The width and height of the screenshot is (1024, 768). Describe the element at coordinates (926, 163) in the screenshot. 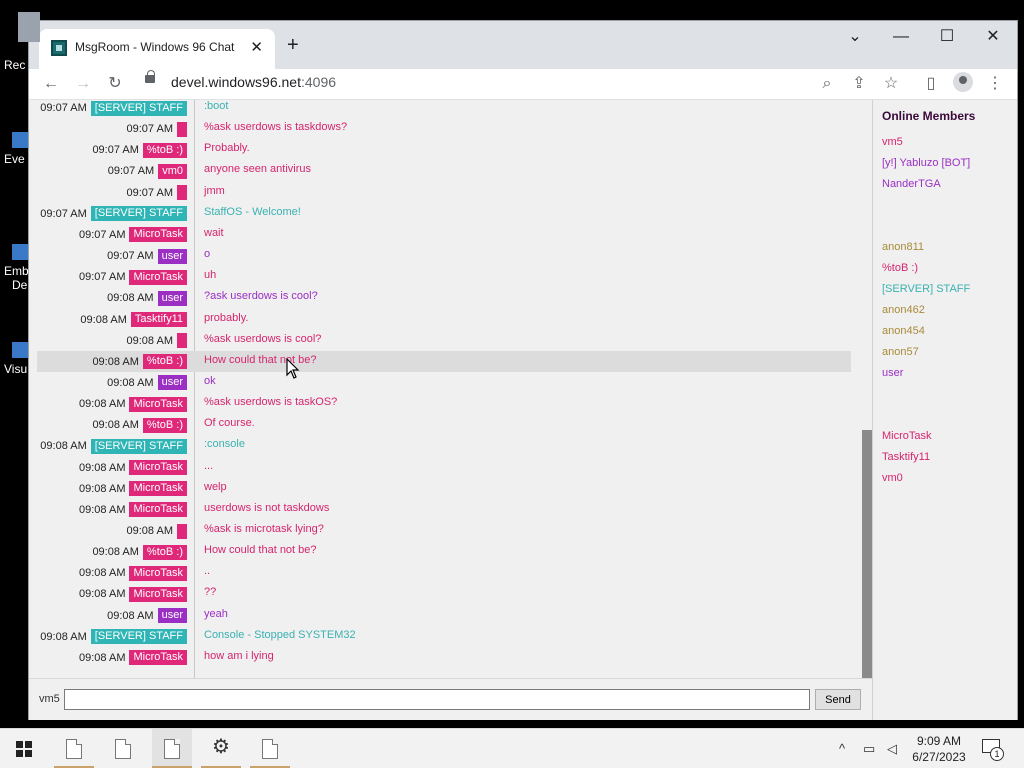

I see `member-item: [y!] Yabluzo [BOT]` at that location.